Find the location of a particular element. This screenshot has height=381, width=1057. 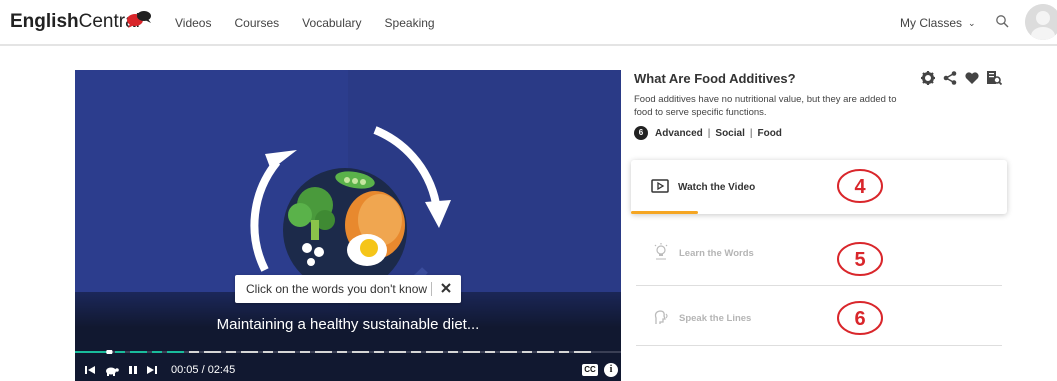

step-label: Learn the Words is located at coordinates (716, 253).